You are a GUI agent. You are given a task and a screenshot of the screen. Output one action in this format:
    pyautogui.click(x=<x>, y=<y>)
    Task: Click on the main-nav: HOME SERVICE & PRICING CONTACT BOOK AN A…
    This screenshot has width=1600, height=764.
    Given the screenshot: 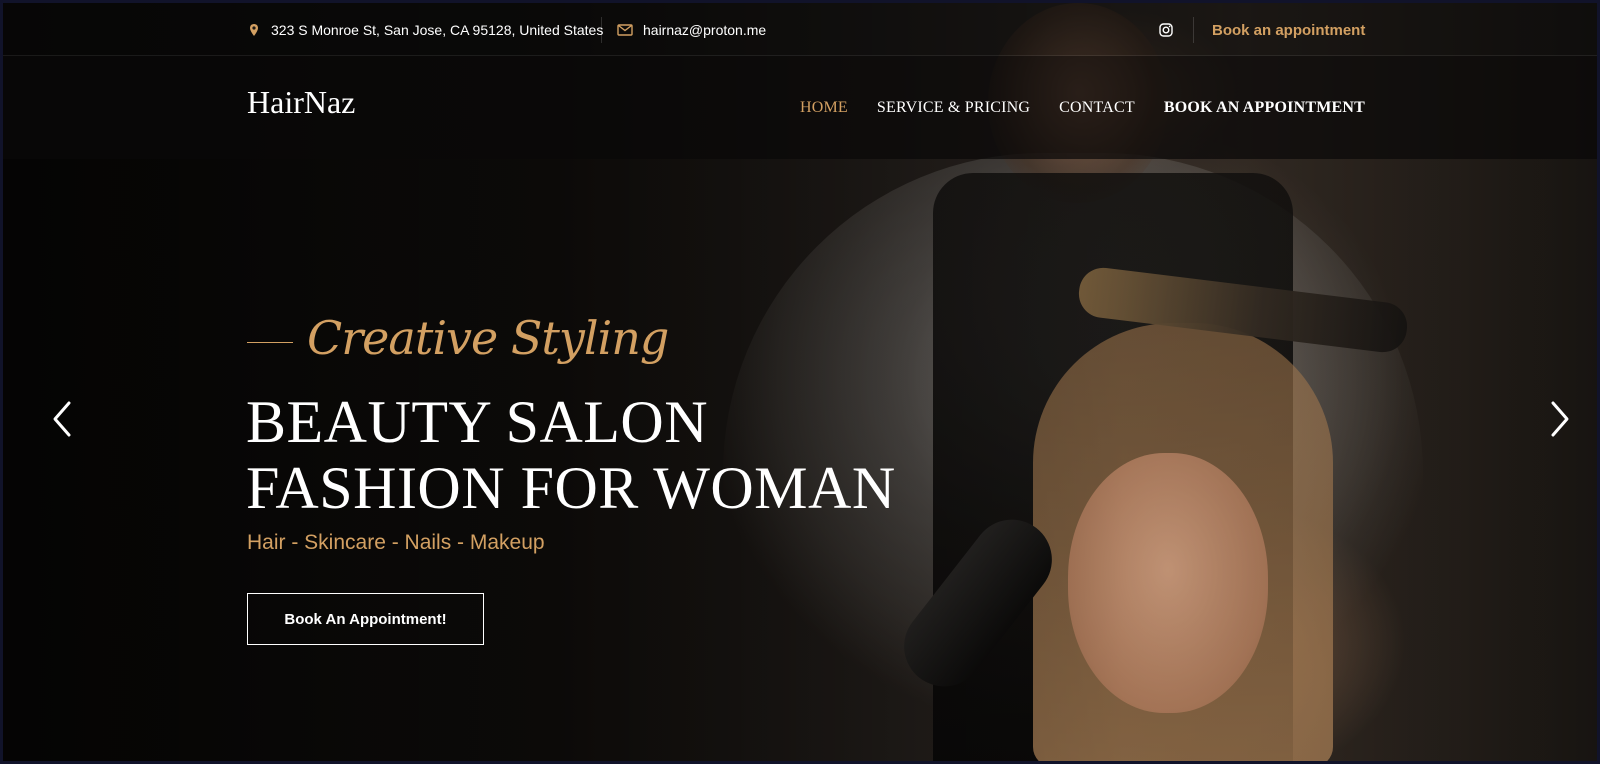 What is the action you would take?
    pyautogui.click(x=1082, y=108)
    